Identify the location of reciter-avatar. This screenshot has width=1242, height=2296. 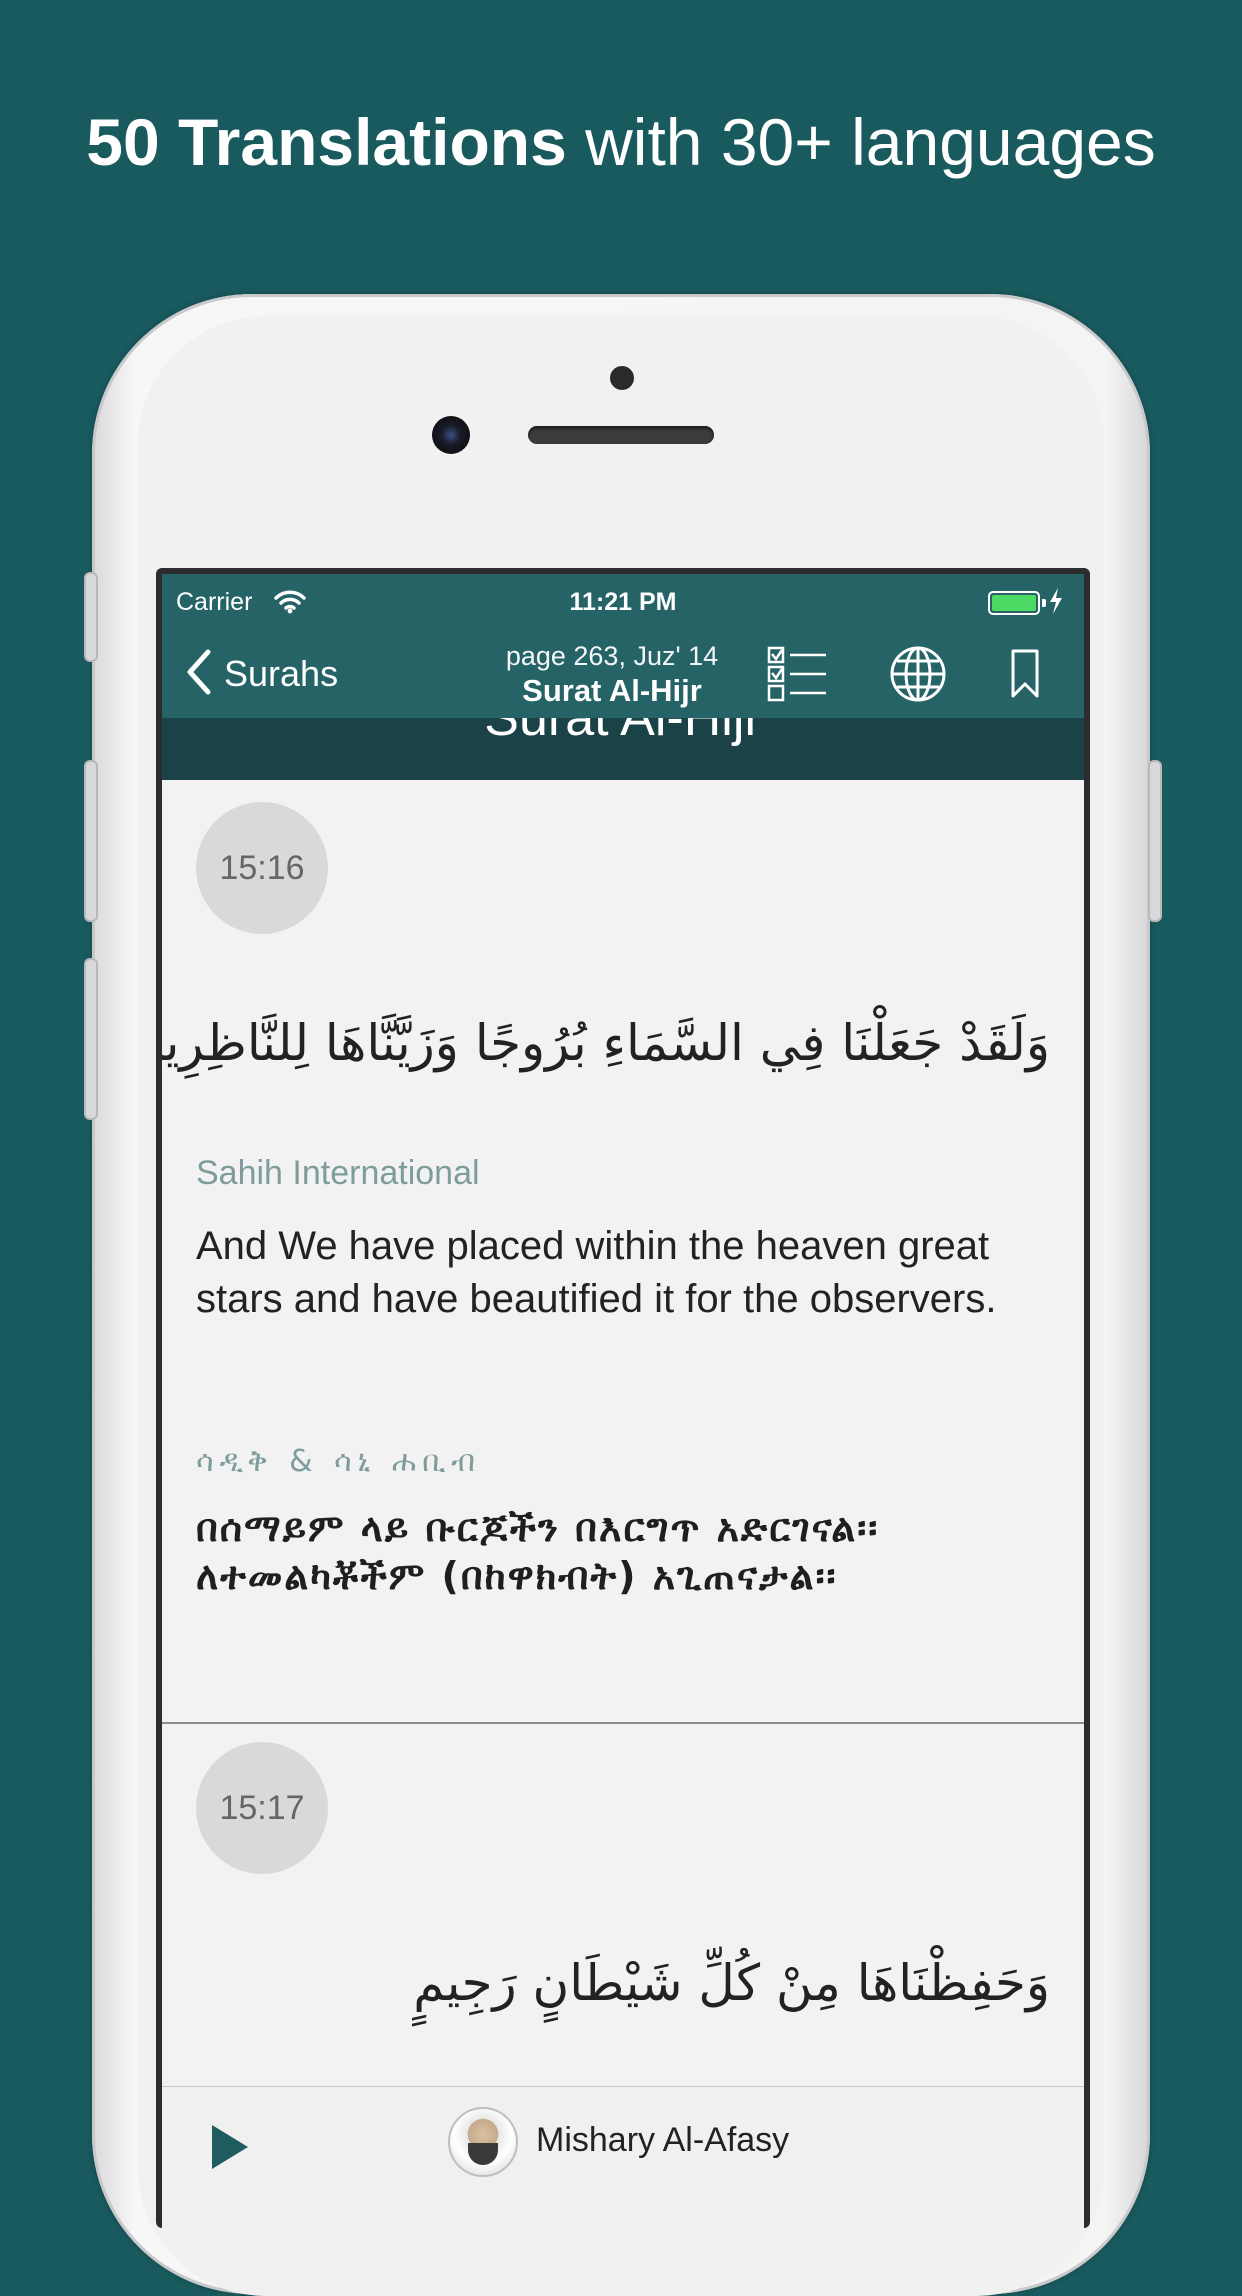
(483, 2142).